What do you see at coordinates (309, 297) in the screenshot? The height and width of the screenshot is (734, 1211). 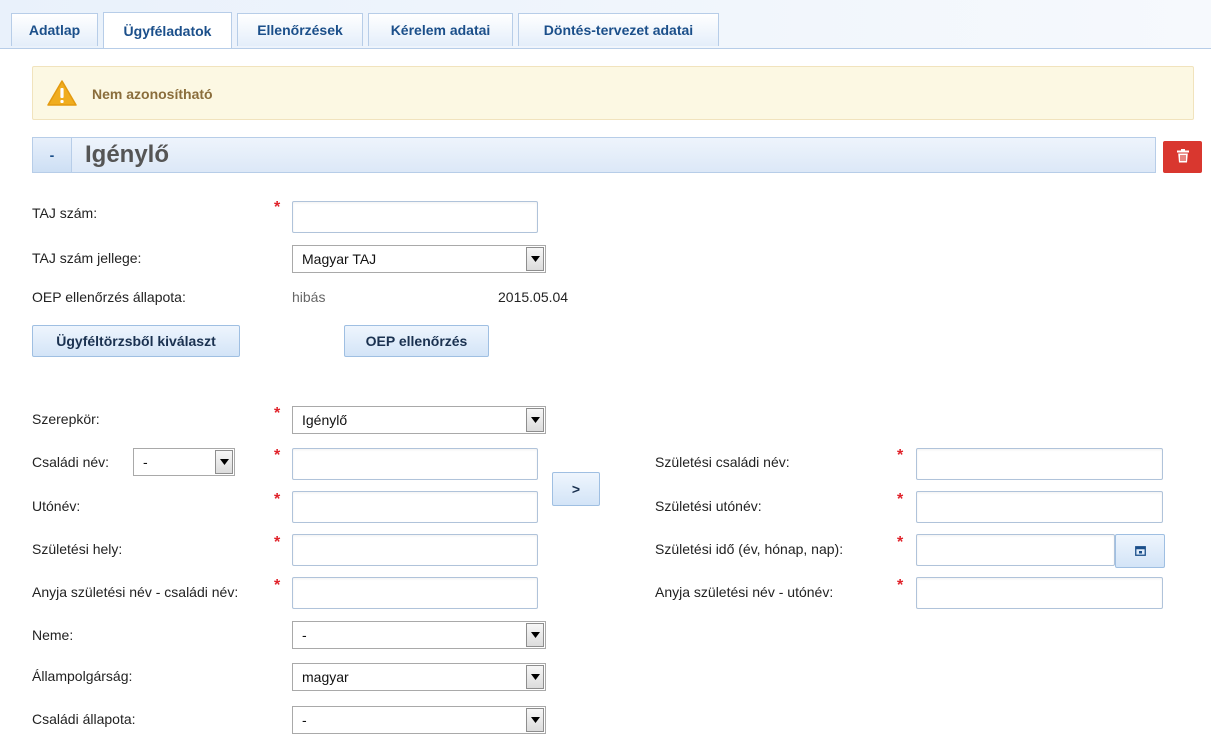 I see `oep-status-value: hibás` at bounding box center [309, 297].